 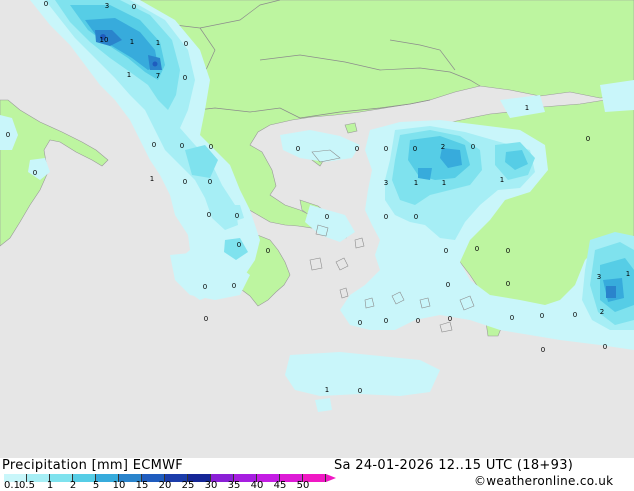 What do you see at coordinates (158, 76) in the screenshot?
I see `precip-value-label: 7` at bounding box center [158, 76].